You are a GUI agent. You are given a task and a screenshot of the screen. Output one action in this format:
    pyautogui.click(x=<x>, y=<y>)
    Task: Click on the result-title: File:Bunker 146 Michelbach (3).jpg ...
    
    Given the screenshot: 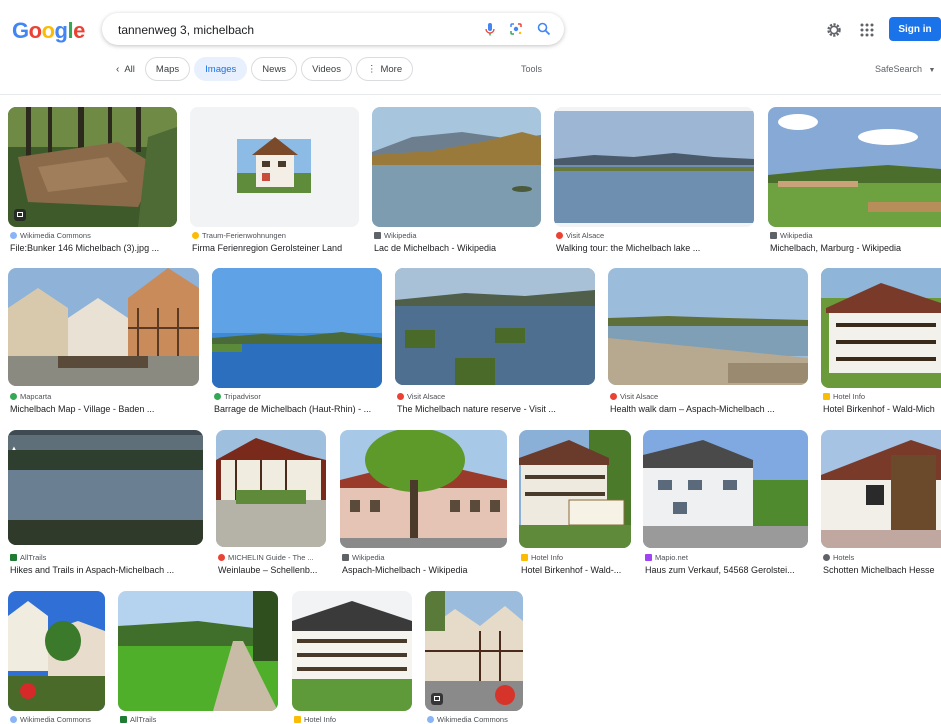 What is the action you would take?
    pyautogui.click(x=94, y=248)
    